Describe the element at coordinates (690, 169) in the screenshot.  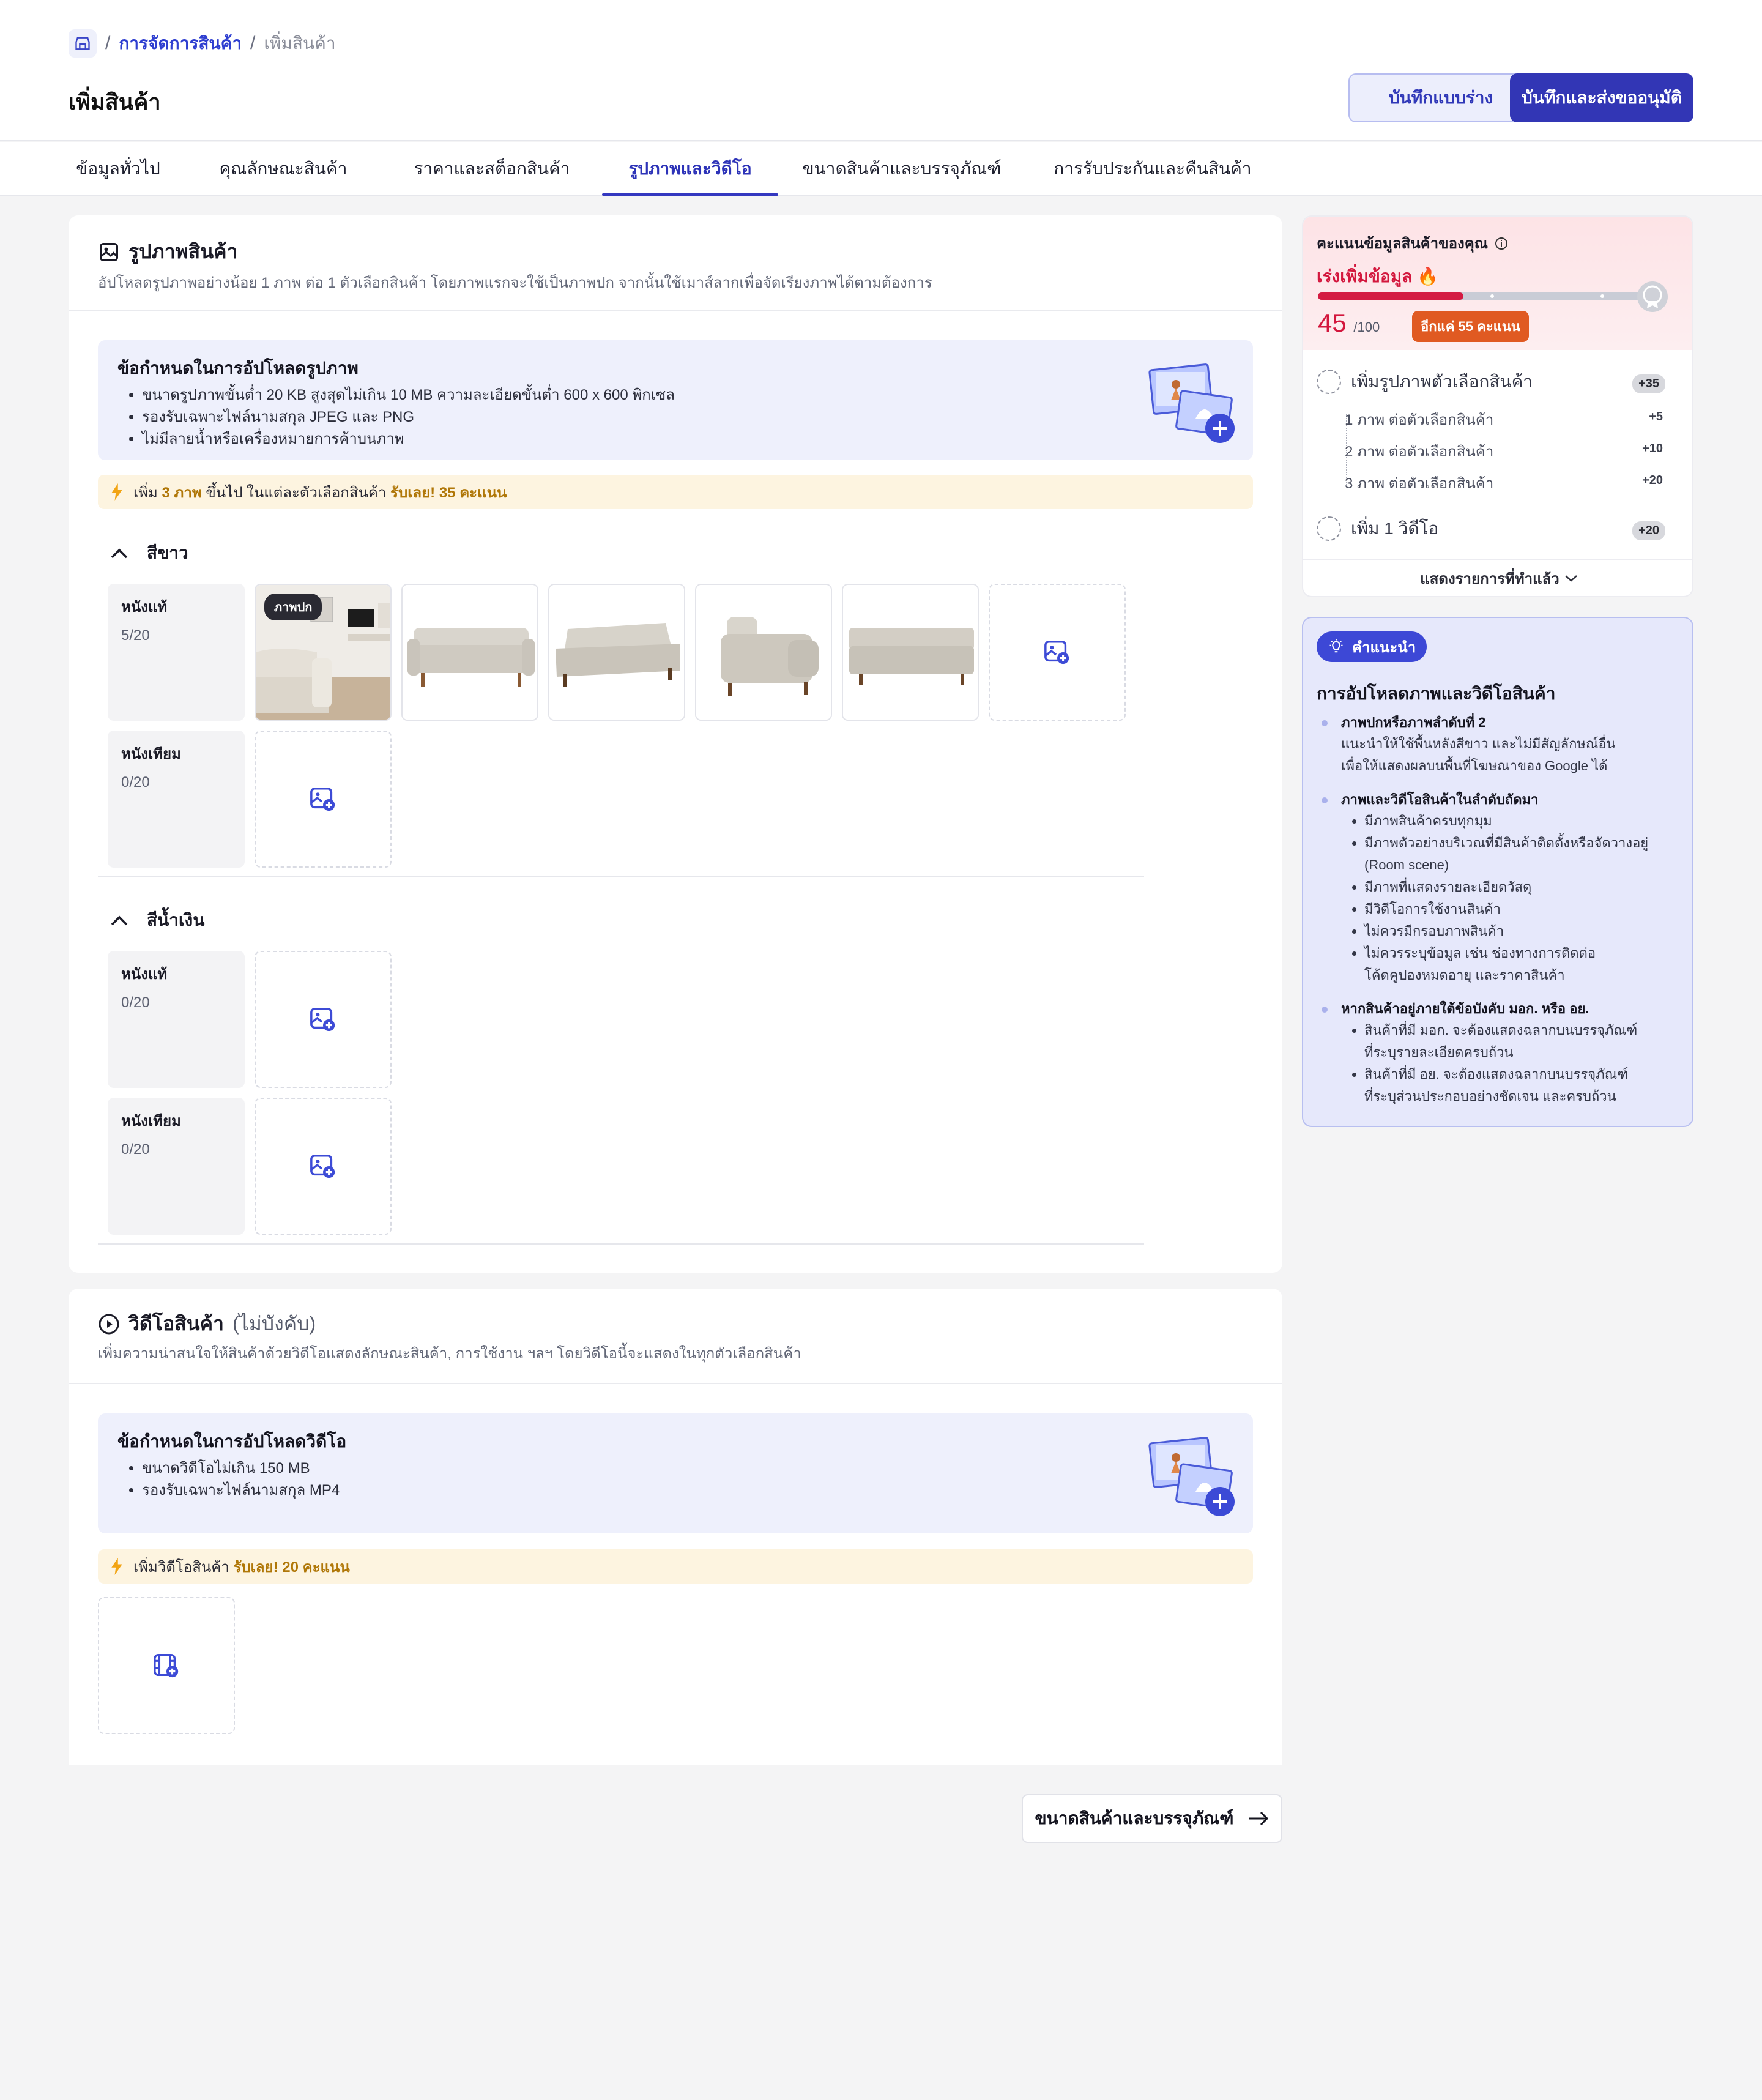
I see `tab-images-videos: รูปภาพและวิดีโอ` at that location.